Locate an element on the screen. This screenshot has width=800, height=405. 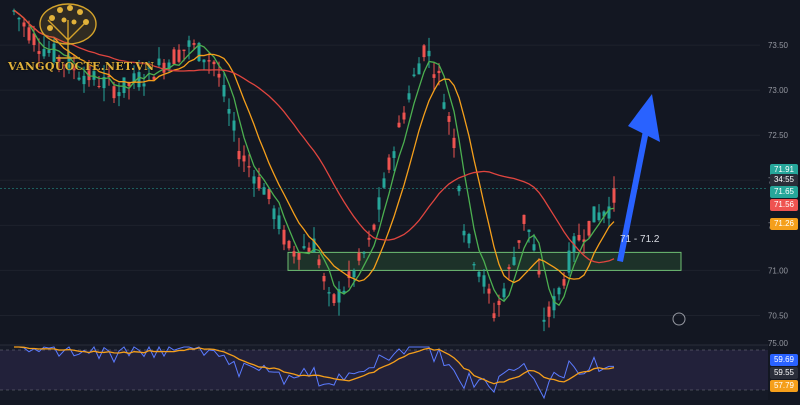
y-tick-label: 73.00 is located at coordinates (778, 90).